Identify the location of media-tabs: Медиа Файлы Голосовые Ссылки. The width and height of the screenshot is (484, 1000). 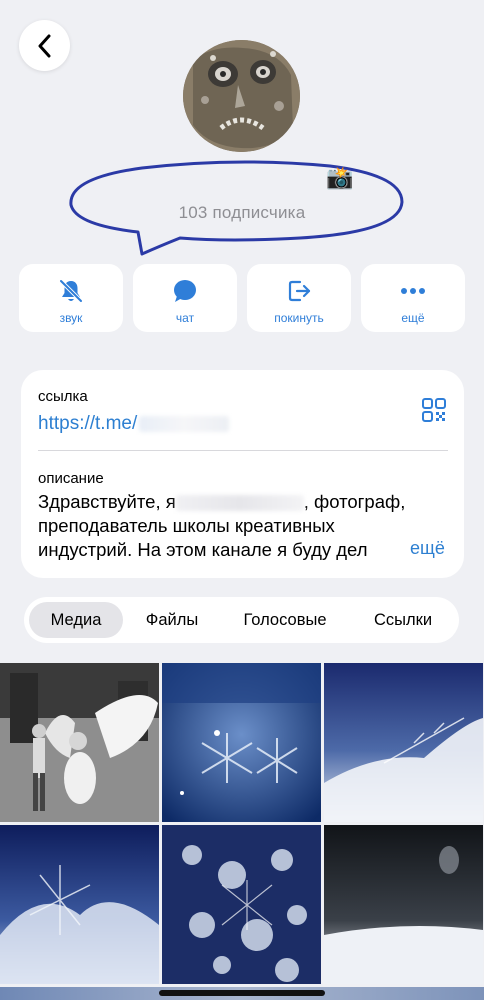
(241, 620).